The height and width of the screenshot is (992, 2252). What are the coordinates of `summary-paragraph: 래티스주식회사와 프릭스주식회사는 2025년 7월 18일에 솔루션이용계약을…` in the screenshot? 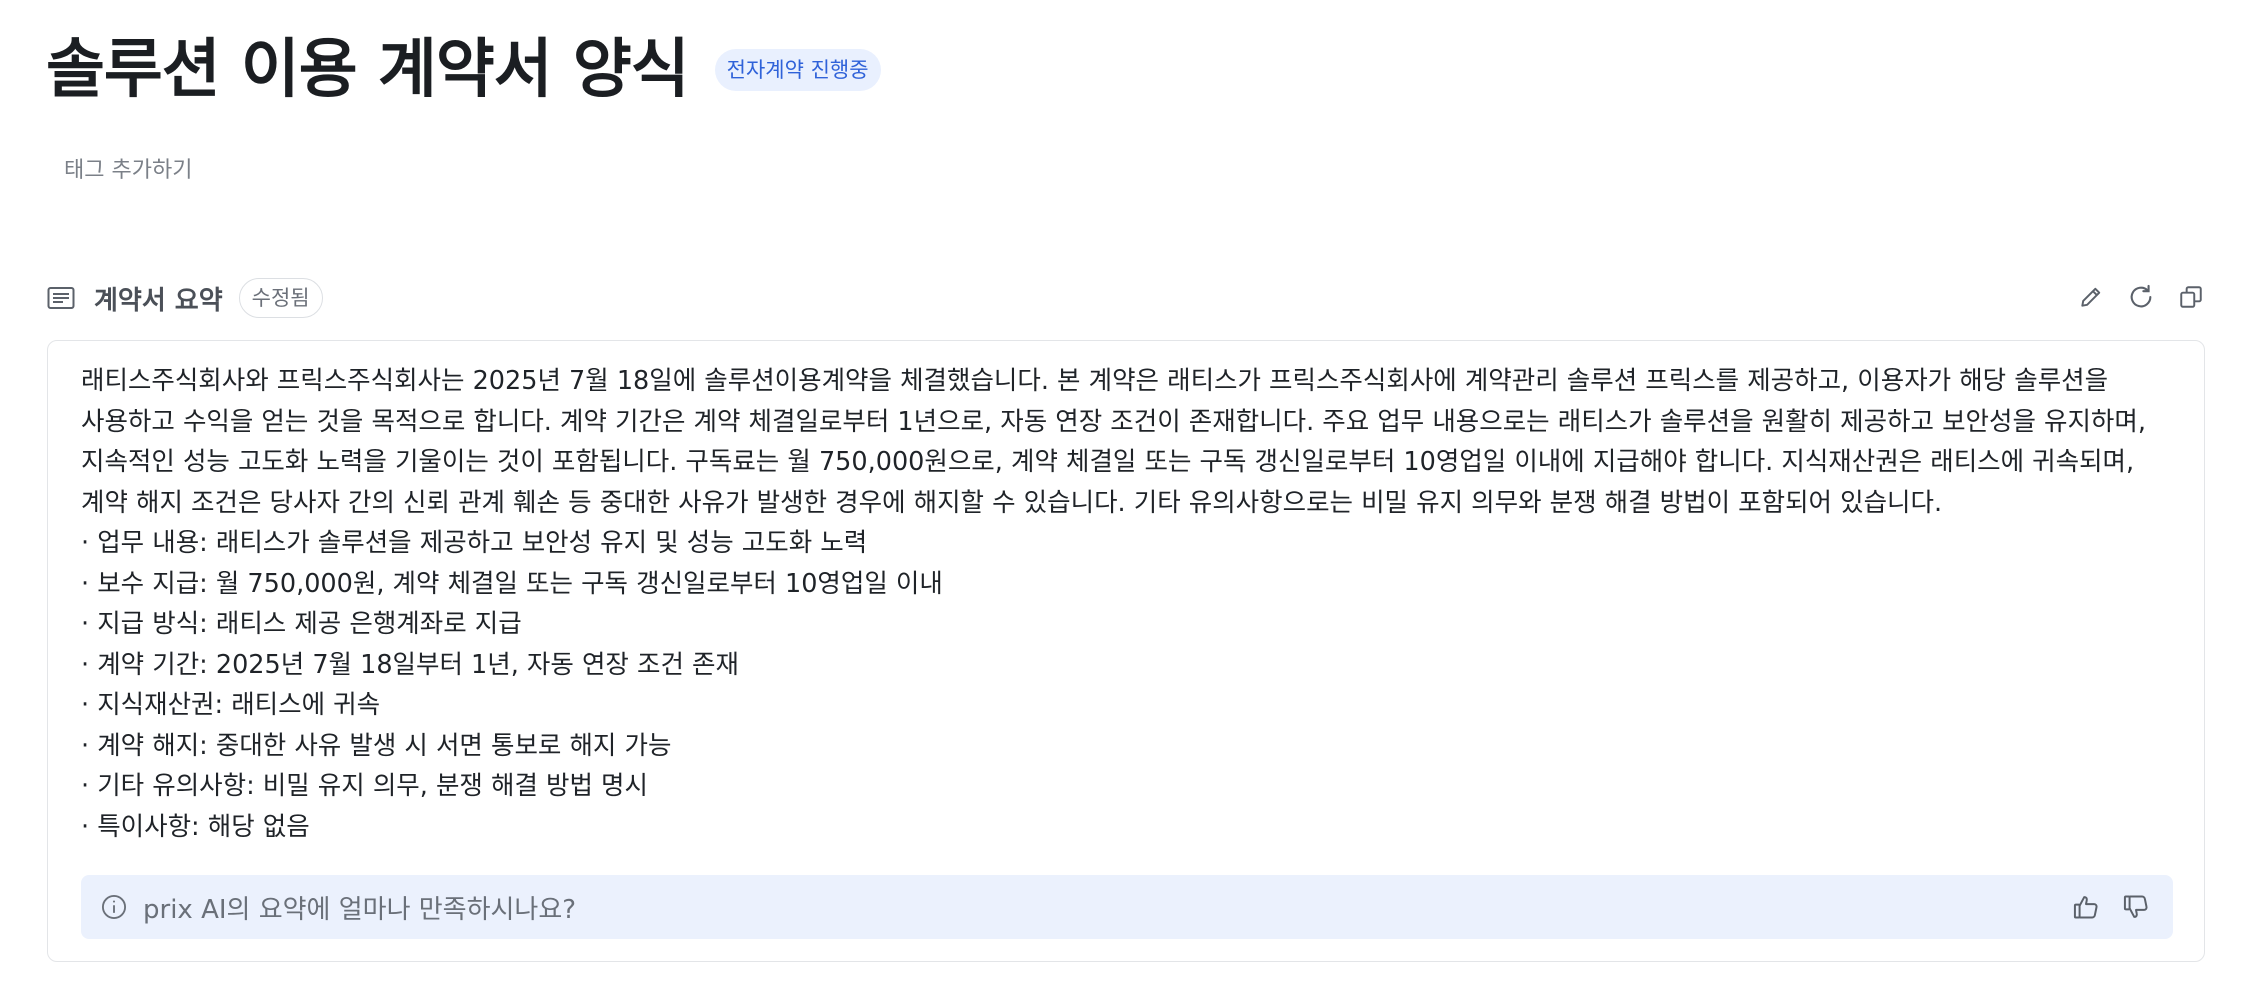 It's located at (1113, 442).